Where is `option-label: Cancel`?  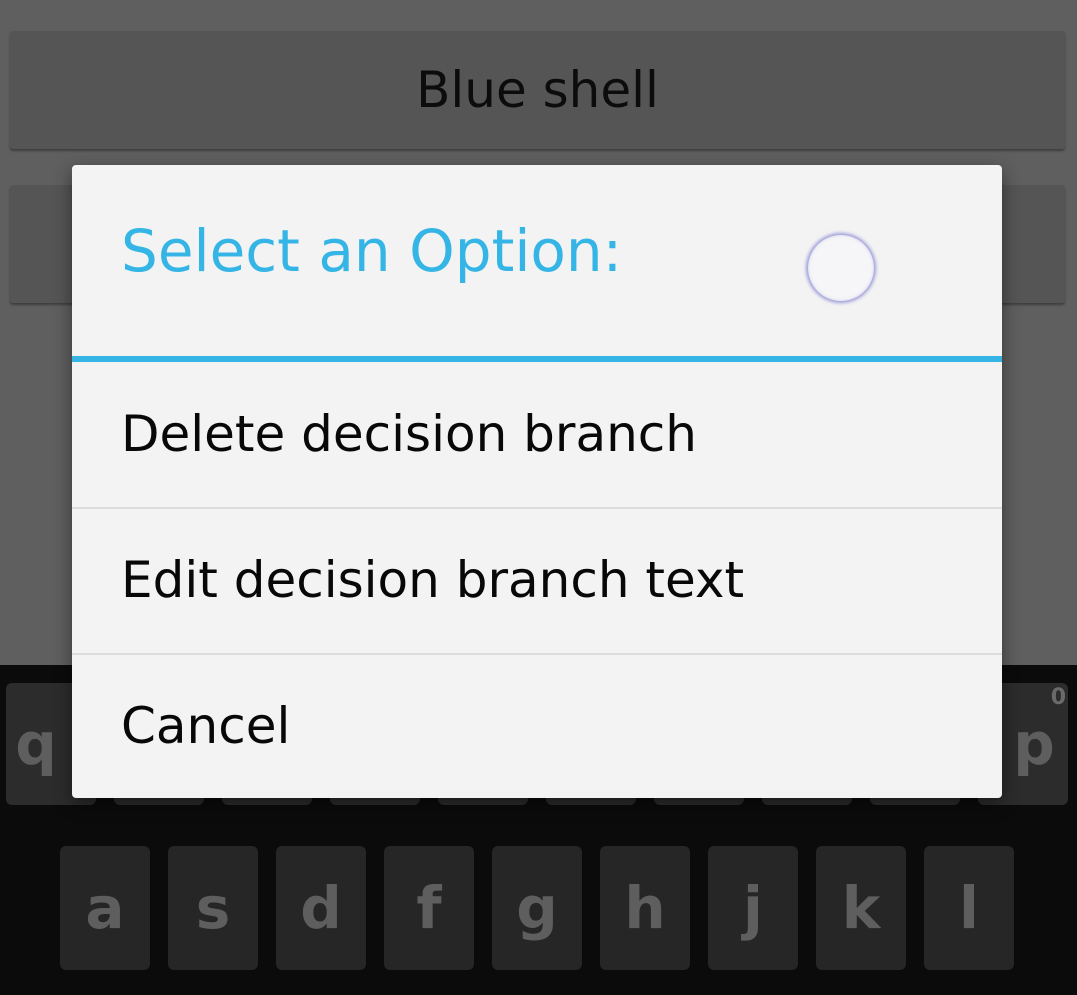 option-label: Cancel is located at coordinates (206, 726).